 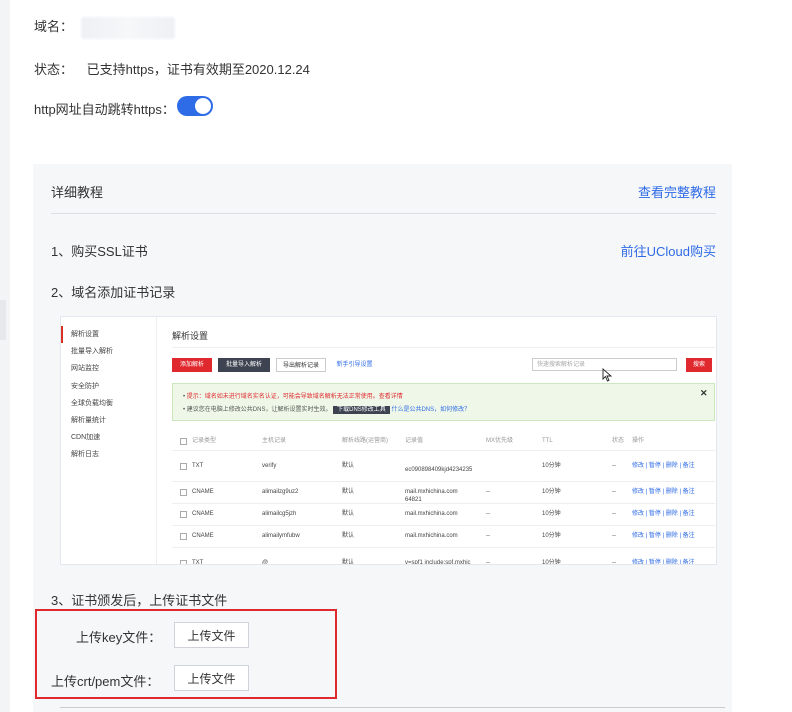 I want to click on key-upload-label: 上传key文件：, so click(x=119, y=637).